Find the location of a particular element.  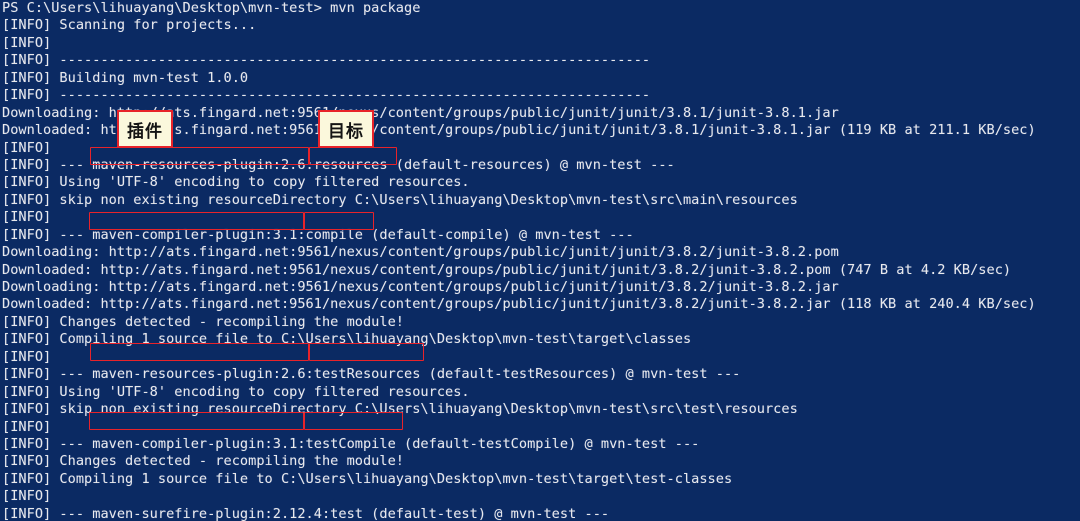

callout-label-goal: 目标 is located at coordinates (346, 129).